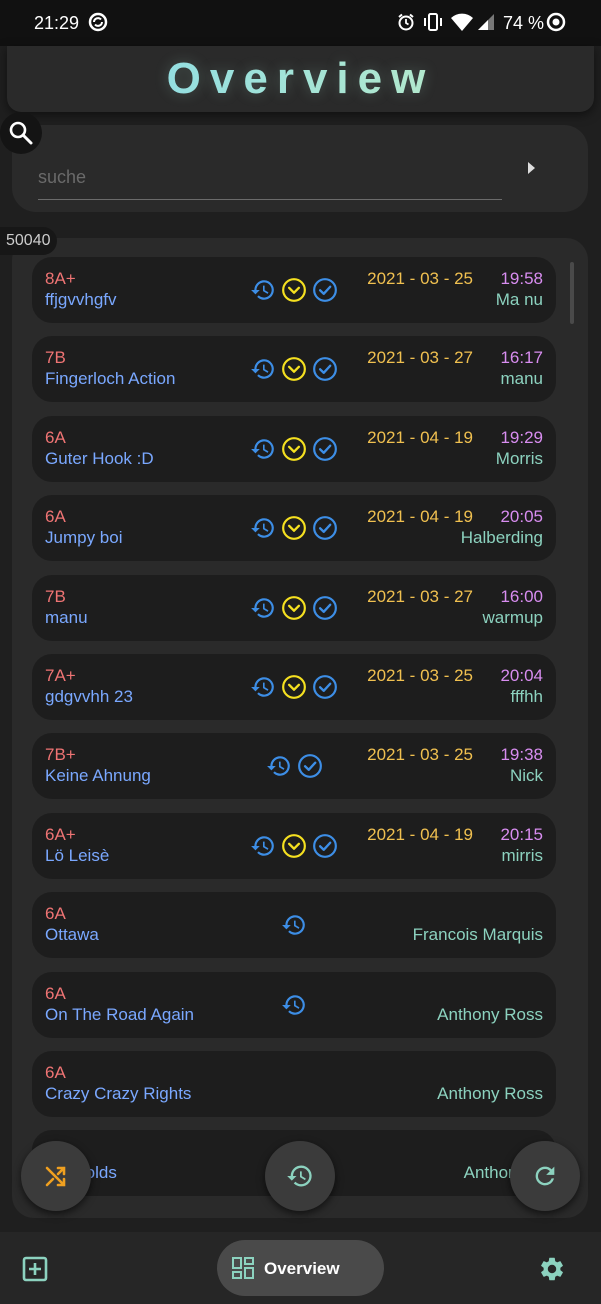  I want to click on route-row: 6A Ottawa Francois Marquis, so click(294, 925).